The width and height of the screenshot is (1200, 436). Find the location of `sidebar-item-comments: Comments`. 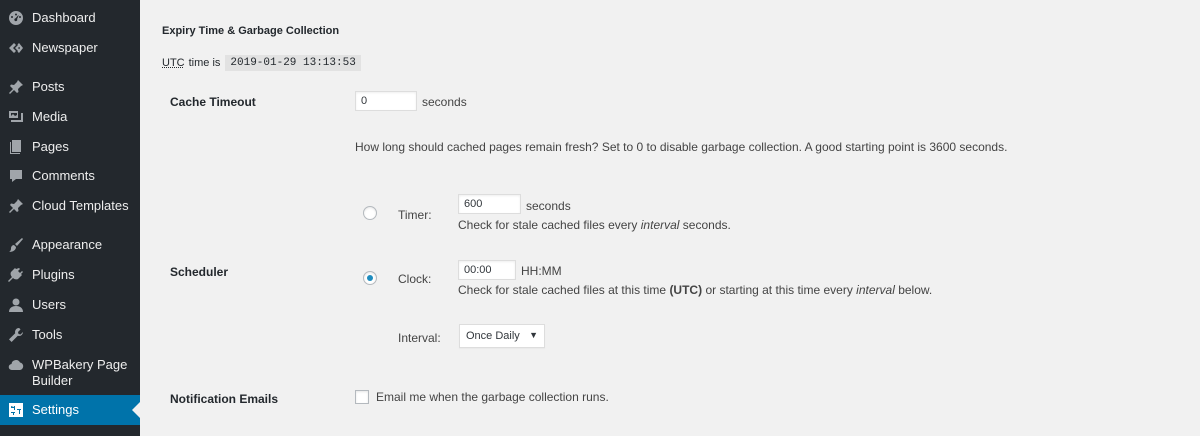

sidebar-item-comments: Comments is located at coordinates (70, 176).